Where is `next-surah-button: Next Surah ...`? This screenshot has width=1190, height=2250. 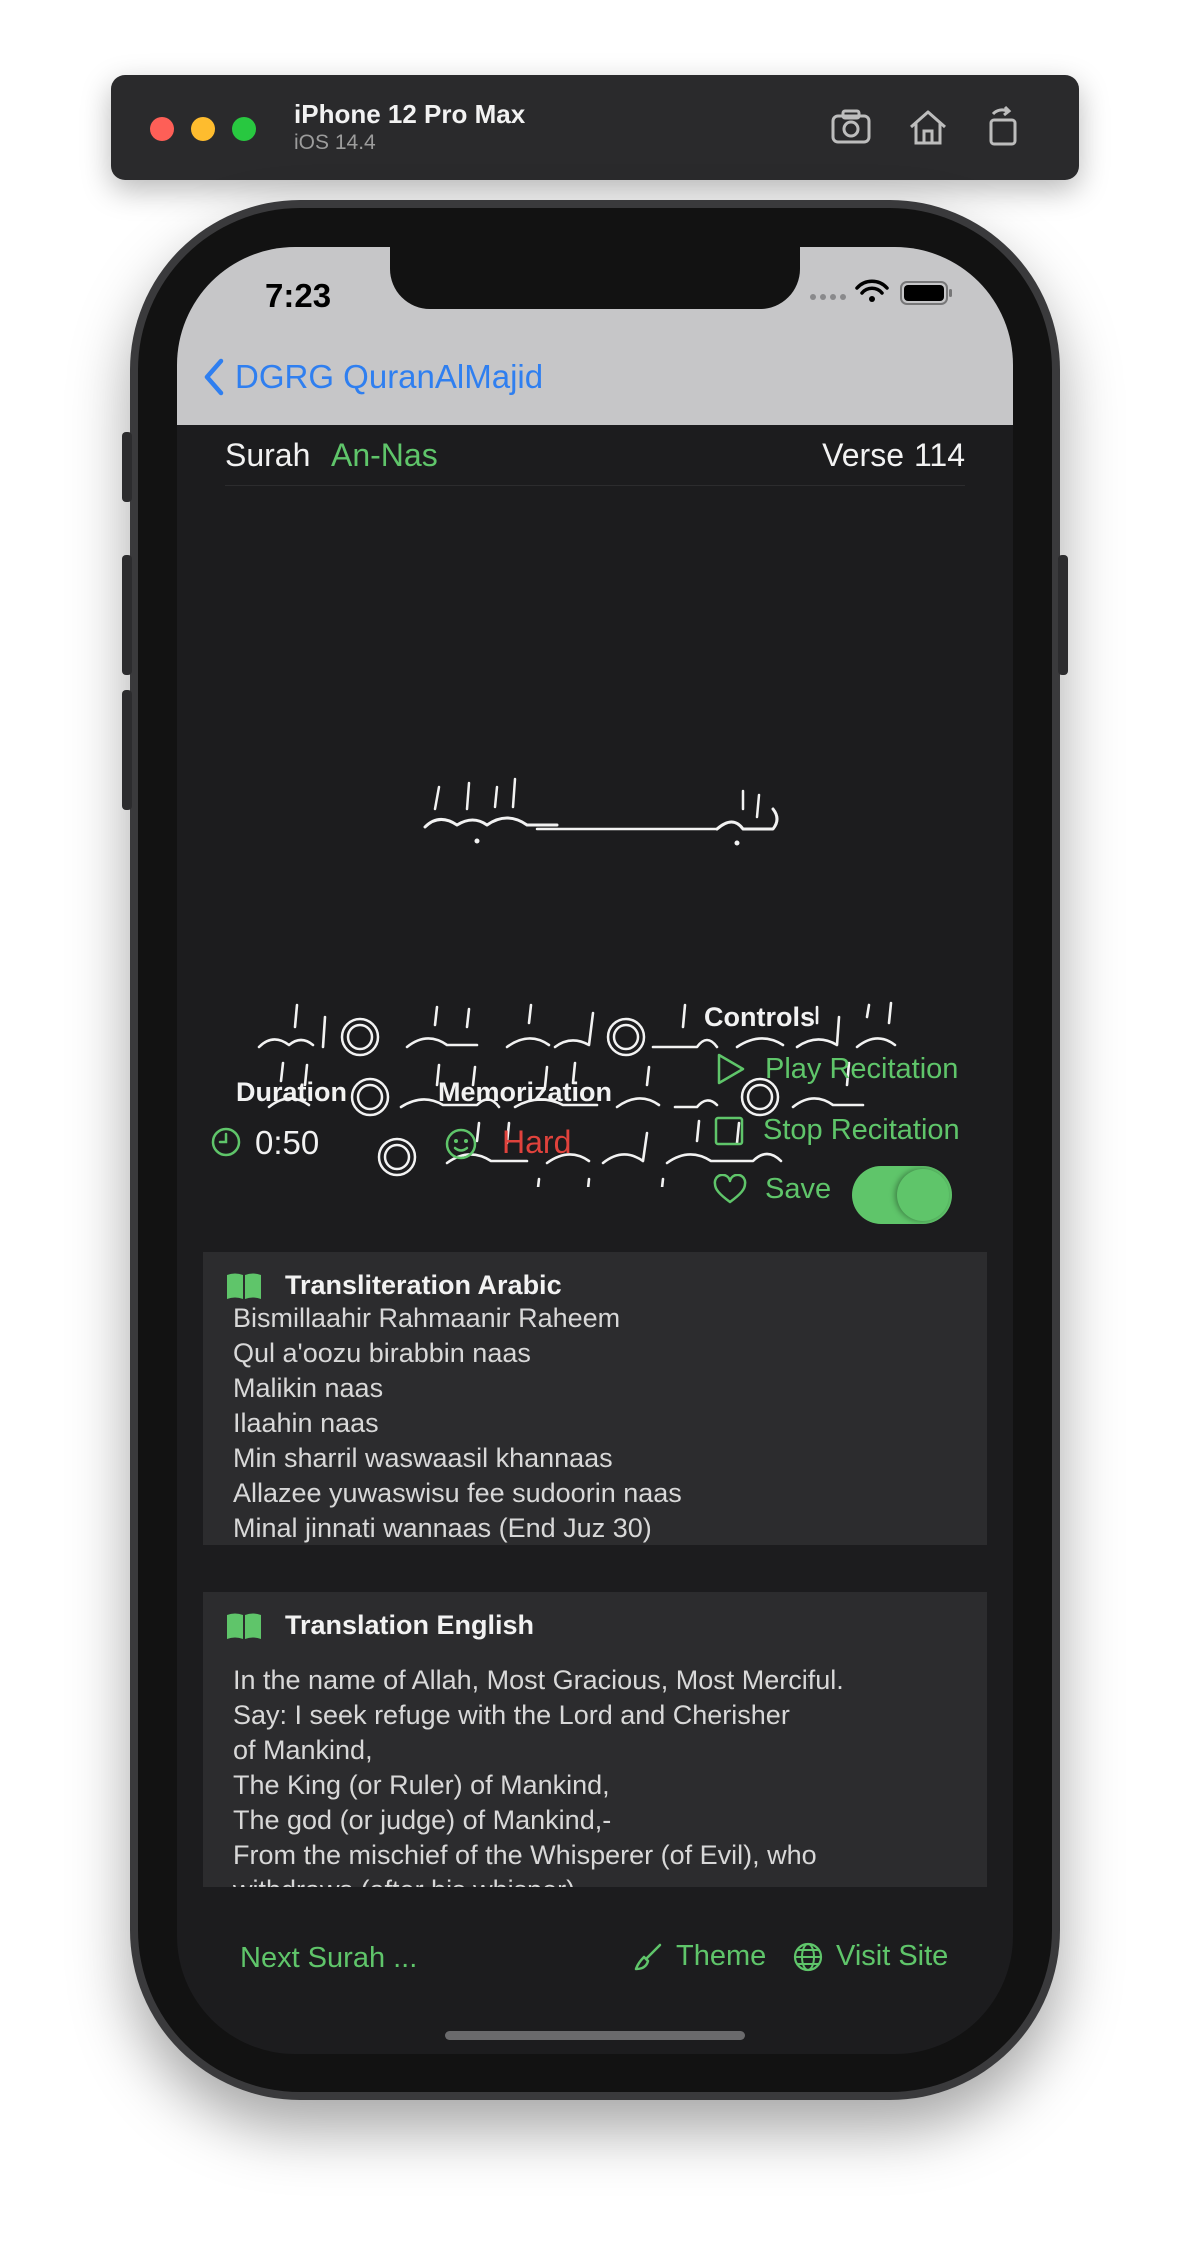 next-surah-button: Next Surah ... is located at coordinates (328, 1958).